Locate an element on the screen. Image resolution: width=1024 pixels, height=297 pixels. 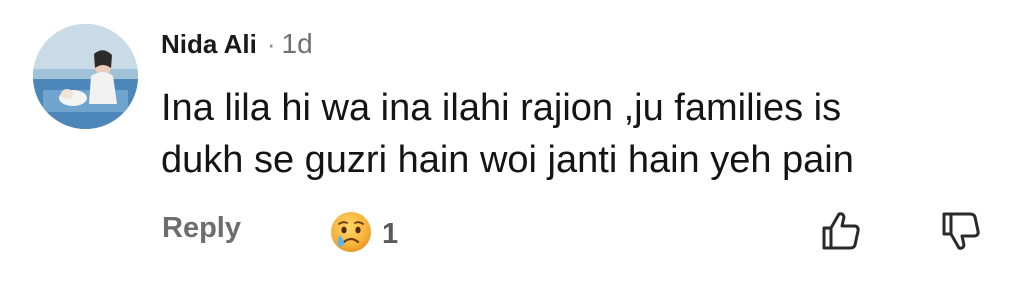
avatar is located at coordinates (85, 76).